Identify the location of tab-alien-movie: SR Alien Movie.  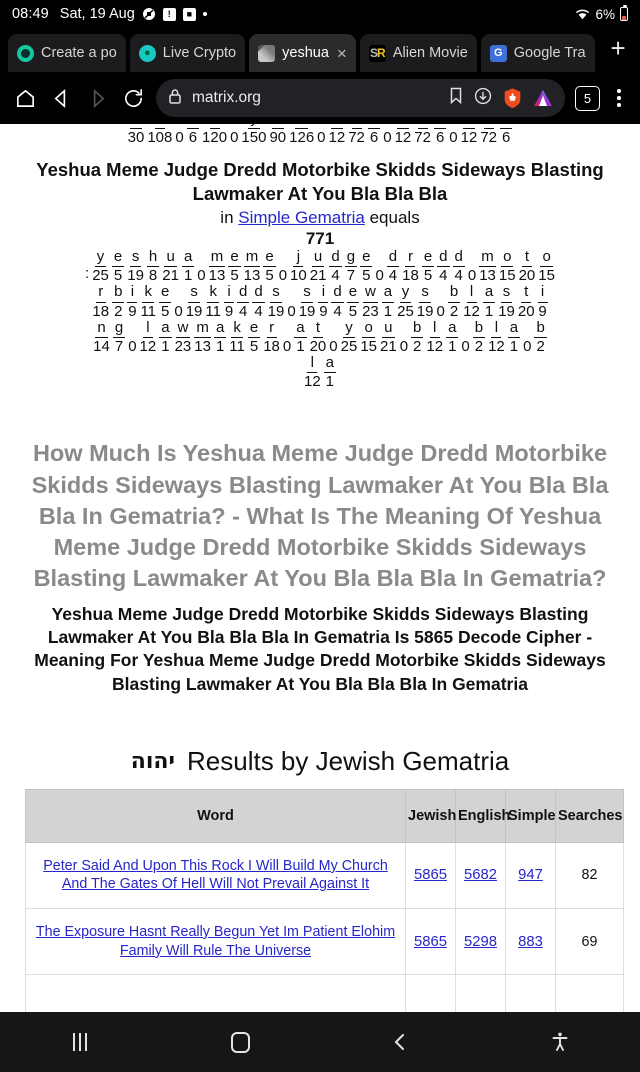
(418, 53).